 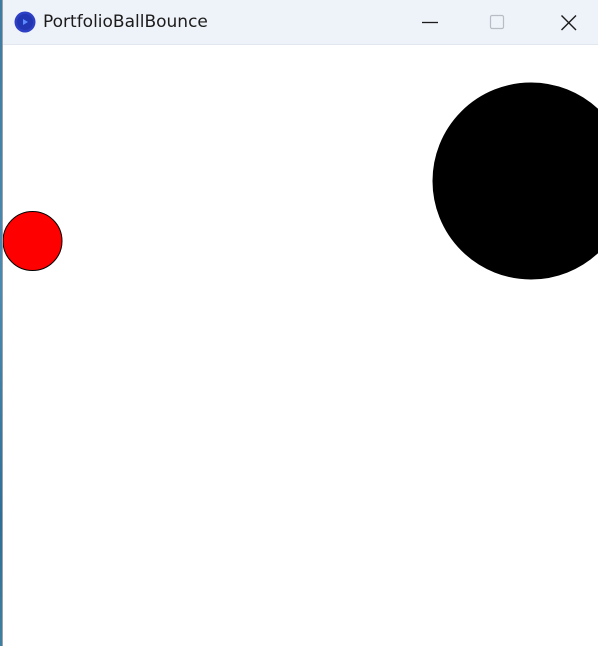 What do you see at coordinates (125, 22) in the screenshot?
I see `window-title: PortfolioBallBounce` at bounding box center [125, 22].